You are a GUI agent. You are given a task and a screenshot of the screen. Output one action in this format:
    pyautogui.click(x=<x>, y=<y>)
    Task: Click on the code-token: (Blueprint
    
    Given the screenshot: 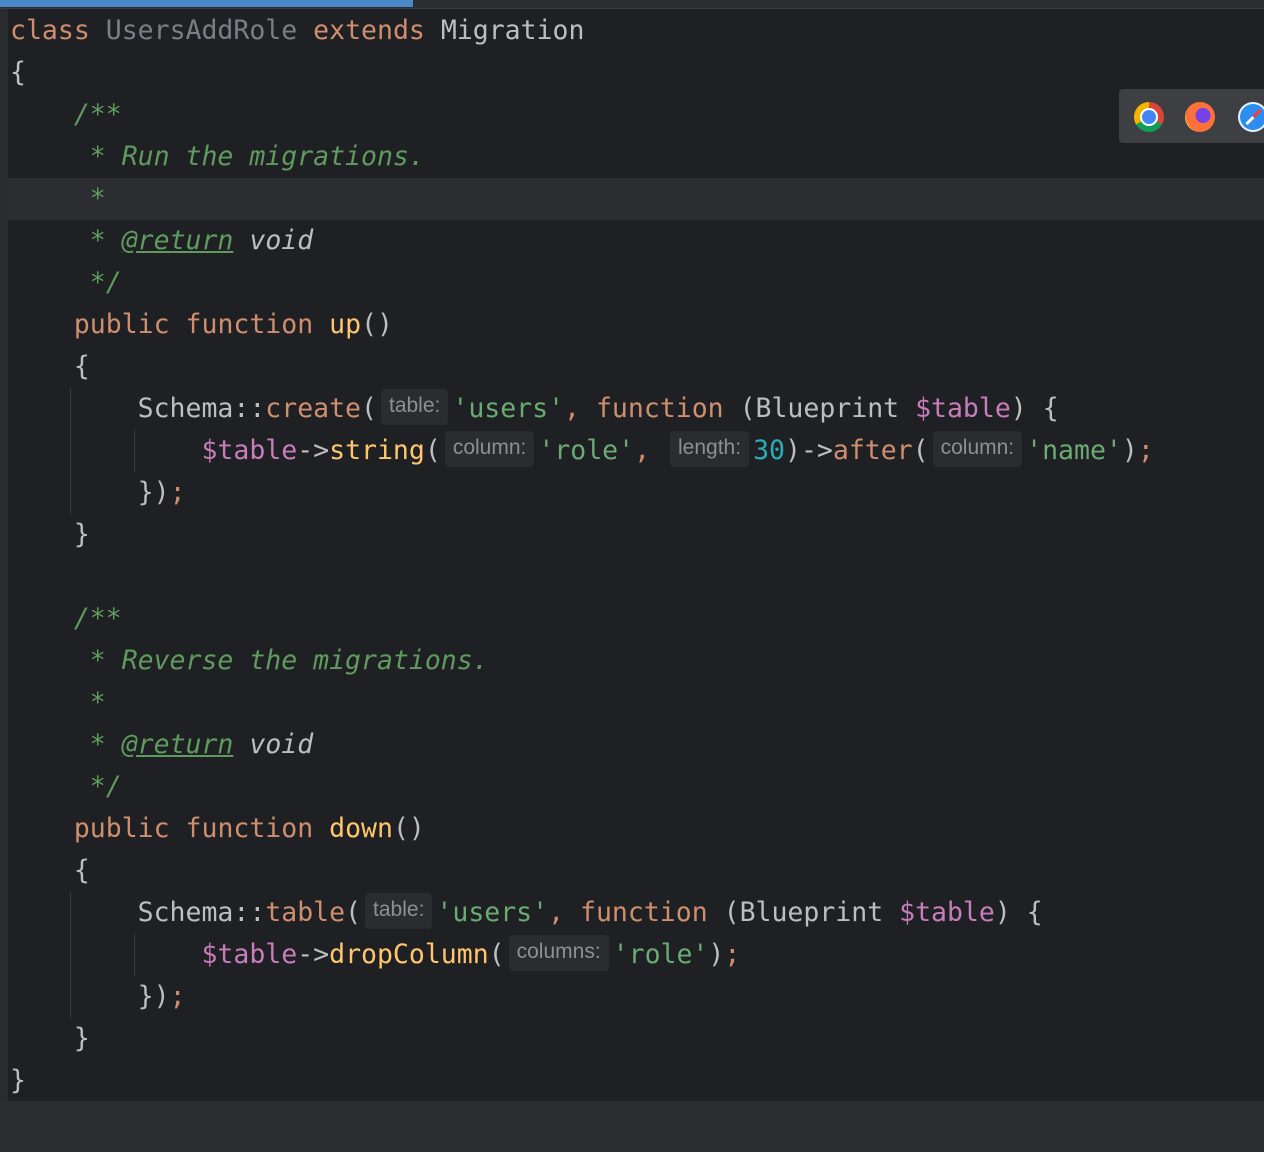 What is the action you would take?
    pyautogui.click(x=819, y=408)
    